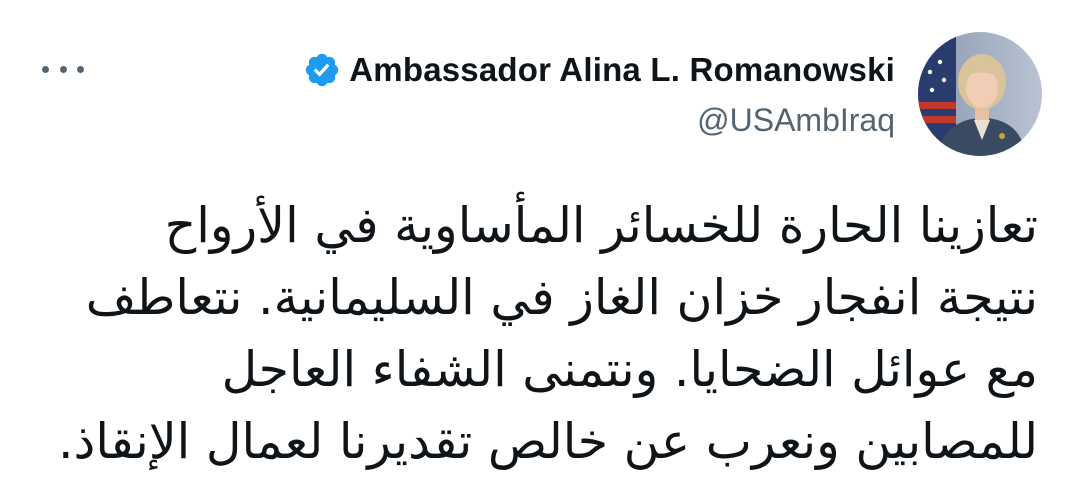 The width and height of the screenshot is (1080, 502). I want to click on avatar, so click(980, 94).